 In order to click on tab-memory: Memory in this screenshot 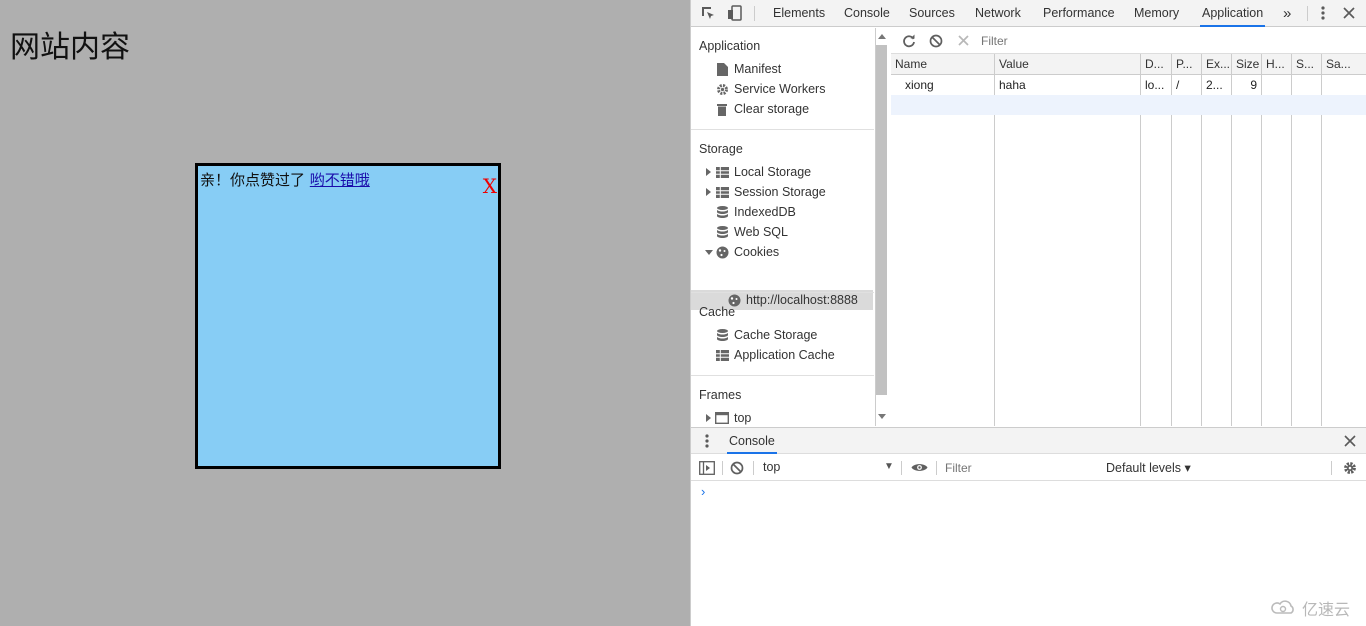, I will do `click(1156, 13)`.